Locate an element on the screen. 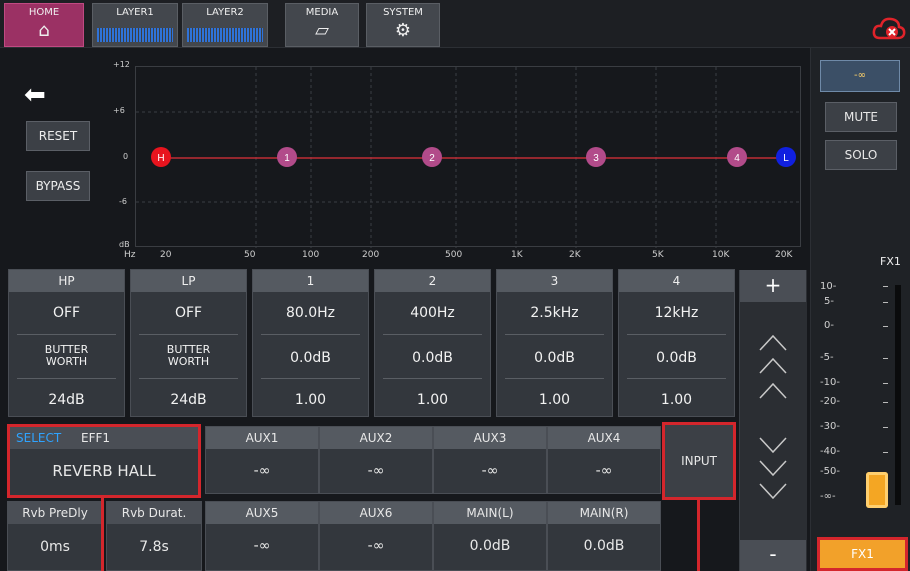 The image size is (910, 571). fader-knob is located at coordinates (877, 490).